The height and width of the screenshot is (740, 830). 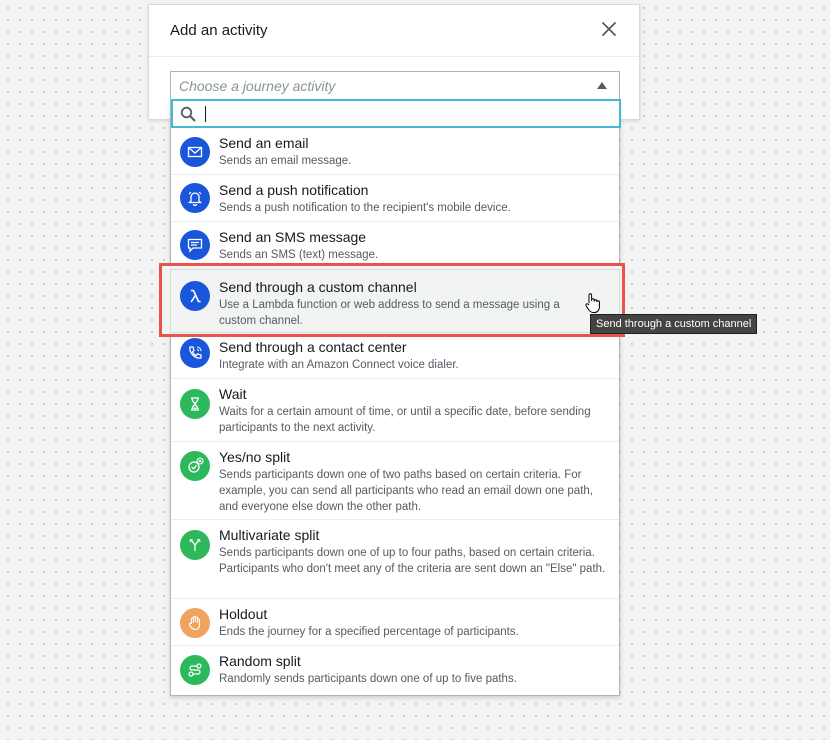 What do you see at coordinates (674, 324) in the screenshot?
I see `tooltip: Send through a custom channel` at bounding box center [674, 324].